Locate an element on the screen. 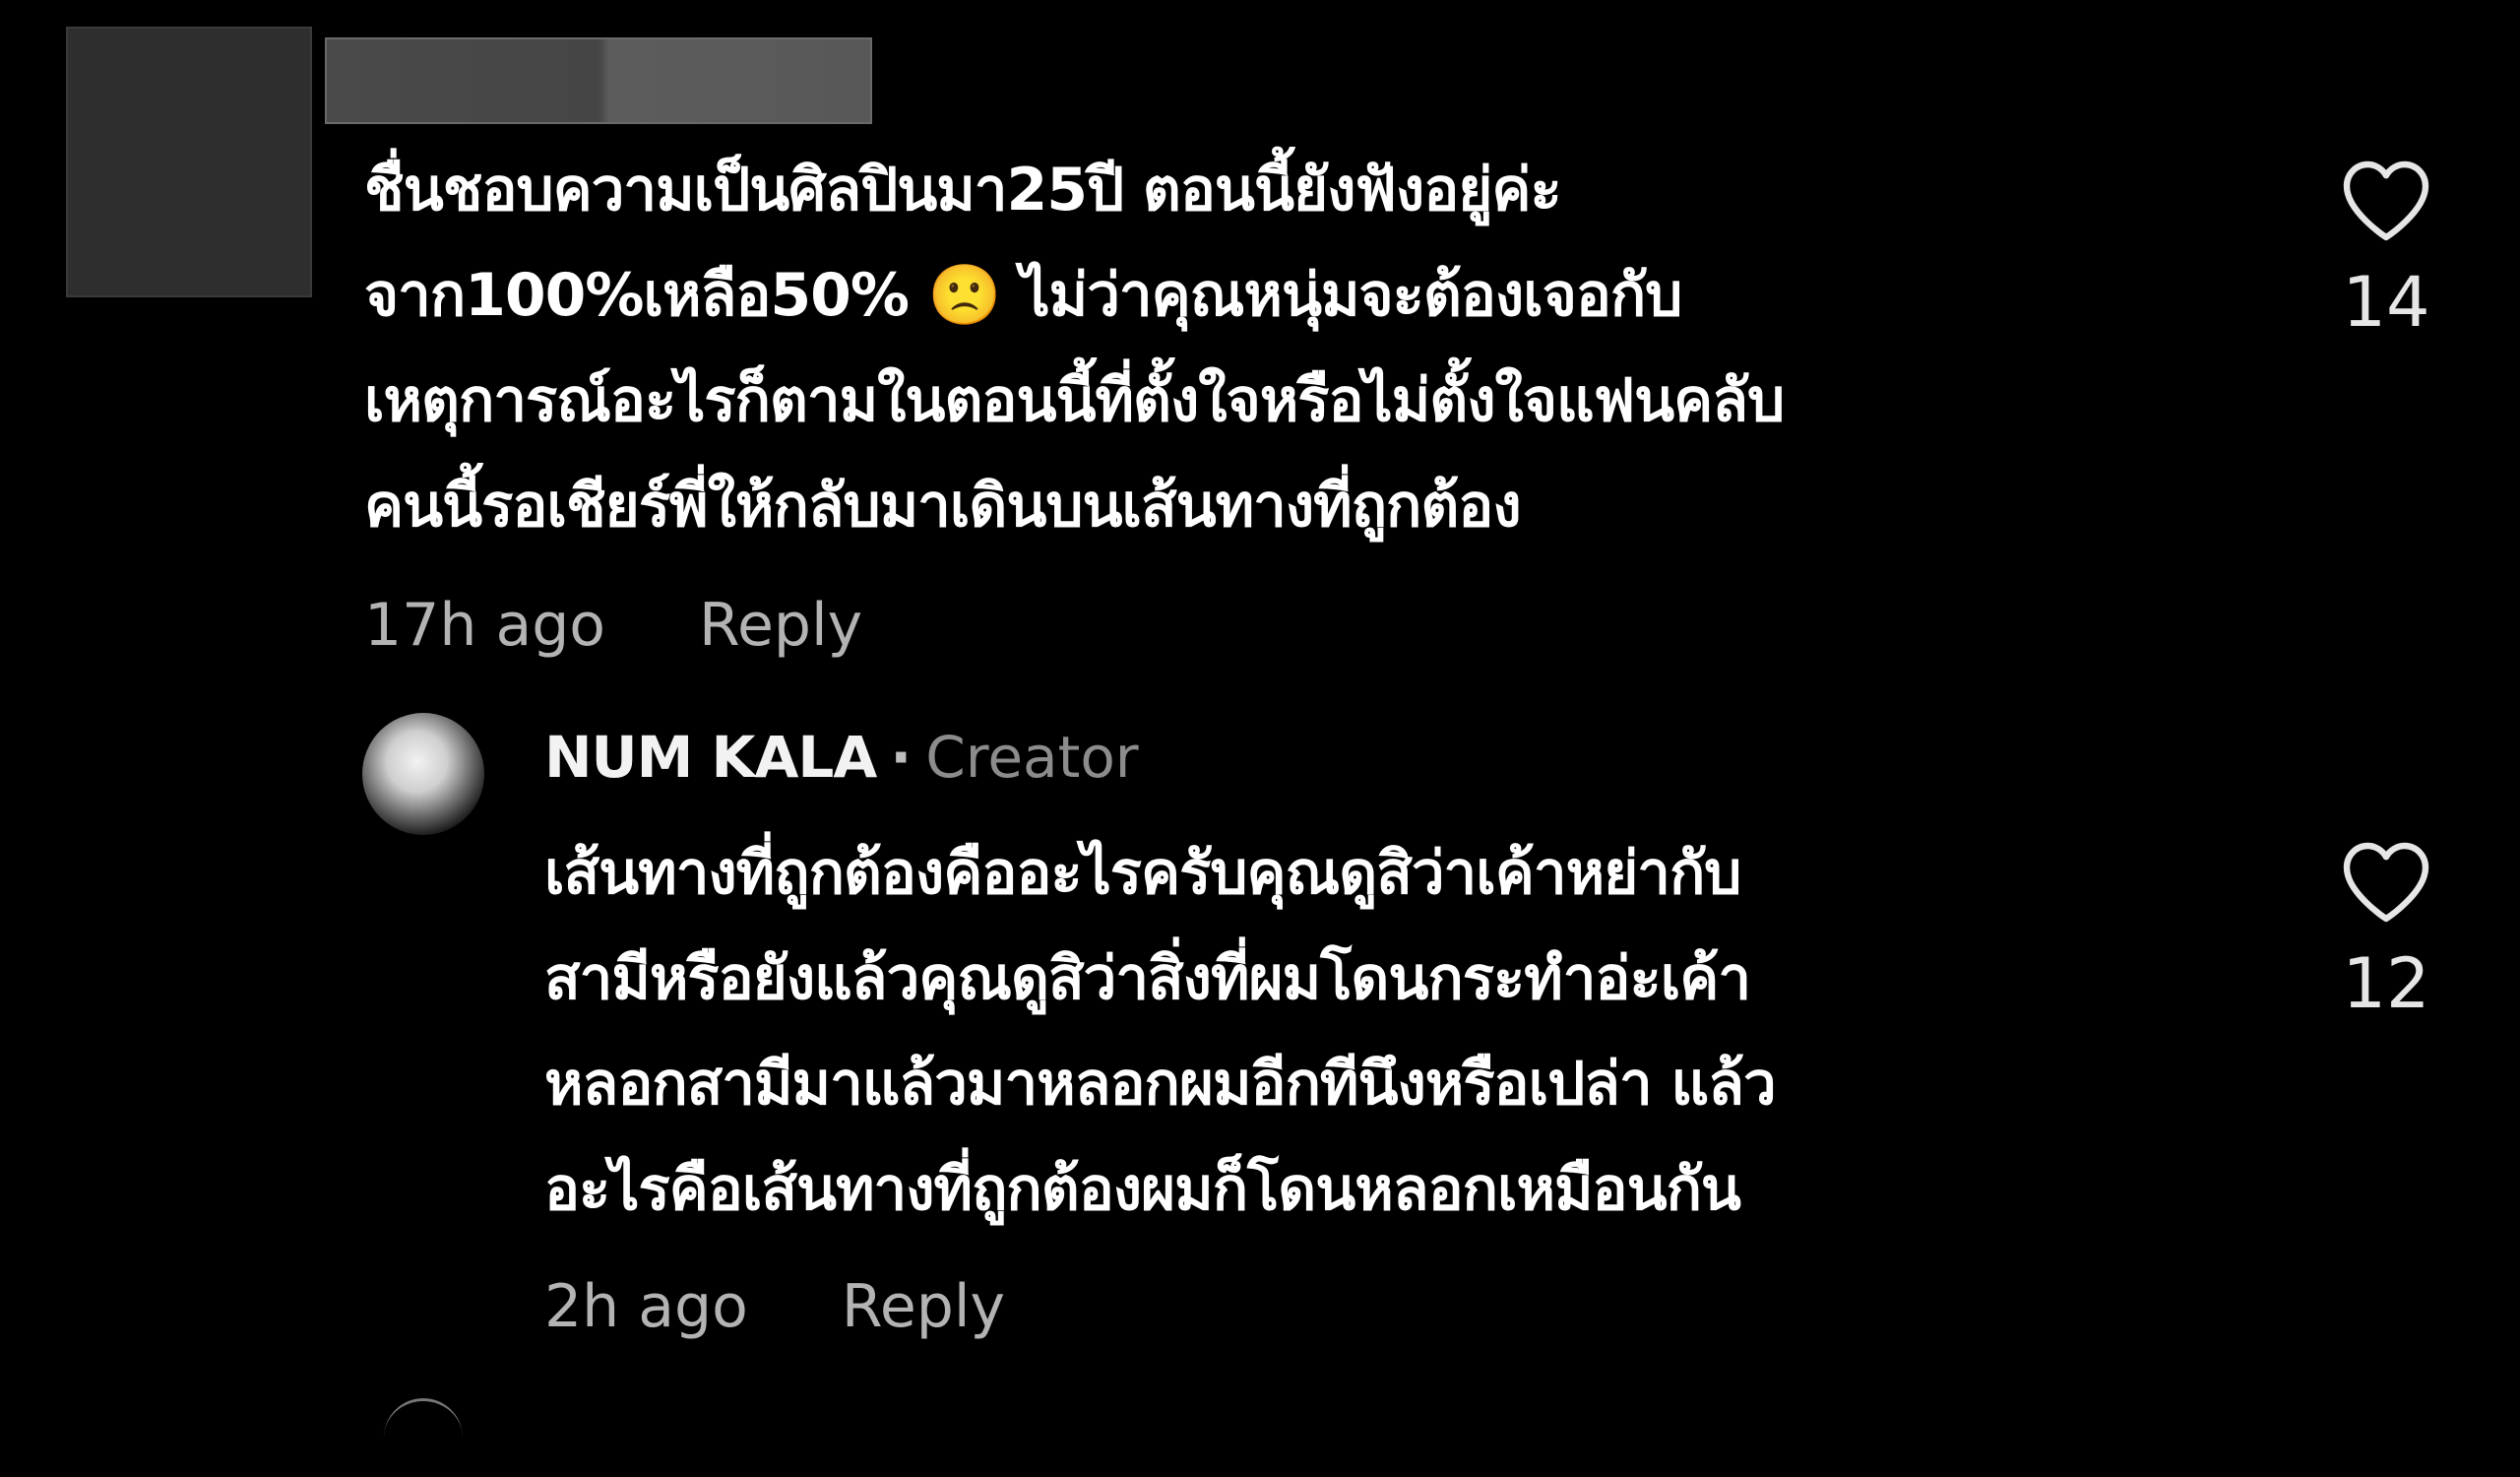 The height and width of the screenshot is (1477, 2520). comment-timestamp: 17h ago is located at coordinates (485, 625).